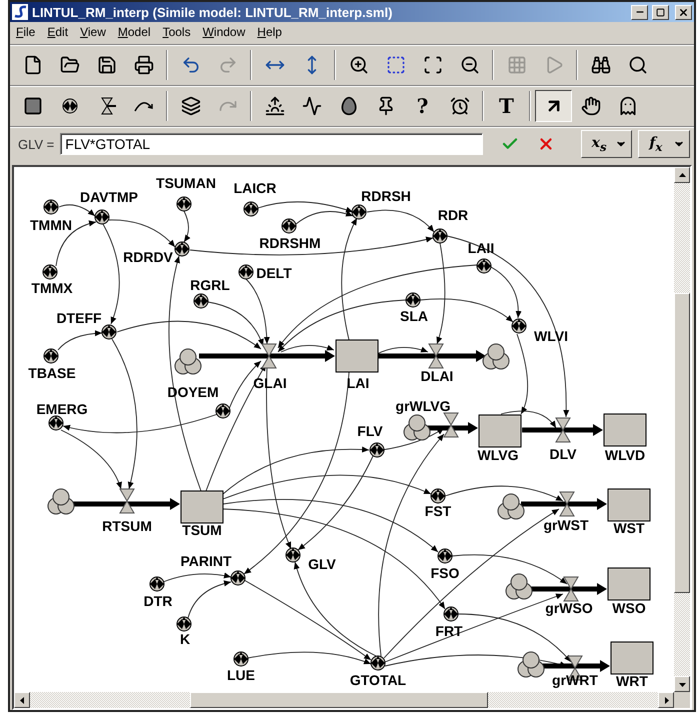 This screenshot has width=700, height=716. Describe the element at coordinates (563, 454) in the screenshot. I see `flow-label: DLV` at that location.